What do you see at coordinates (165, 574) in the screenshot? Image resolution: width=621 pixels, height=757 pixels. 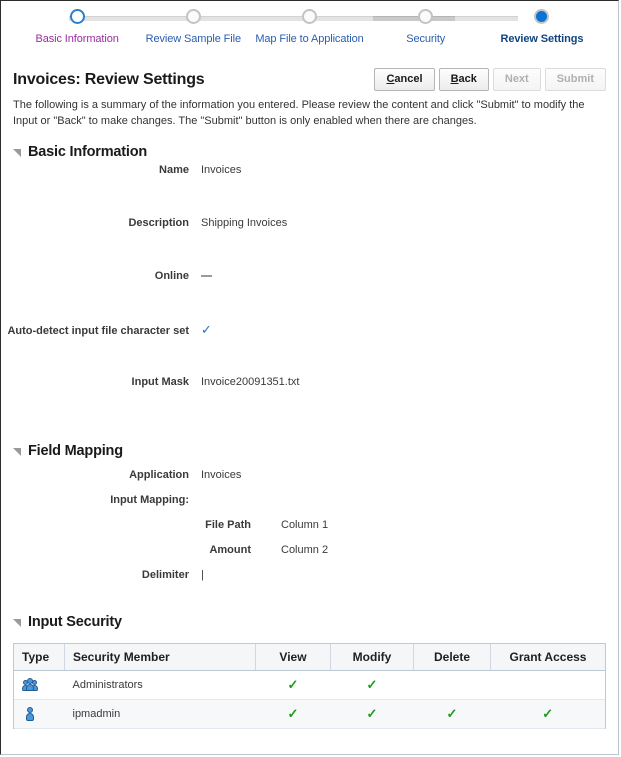 I see `field-label: Delimiter` at bounding box center [165, 574].